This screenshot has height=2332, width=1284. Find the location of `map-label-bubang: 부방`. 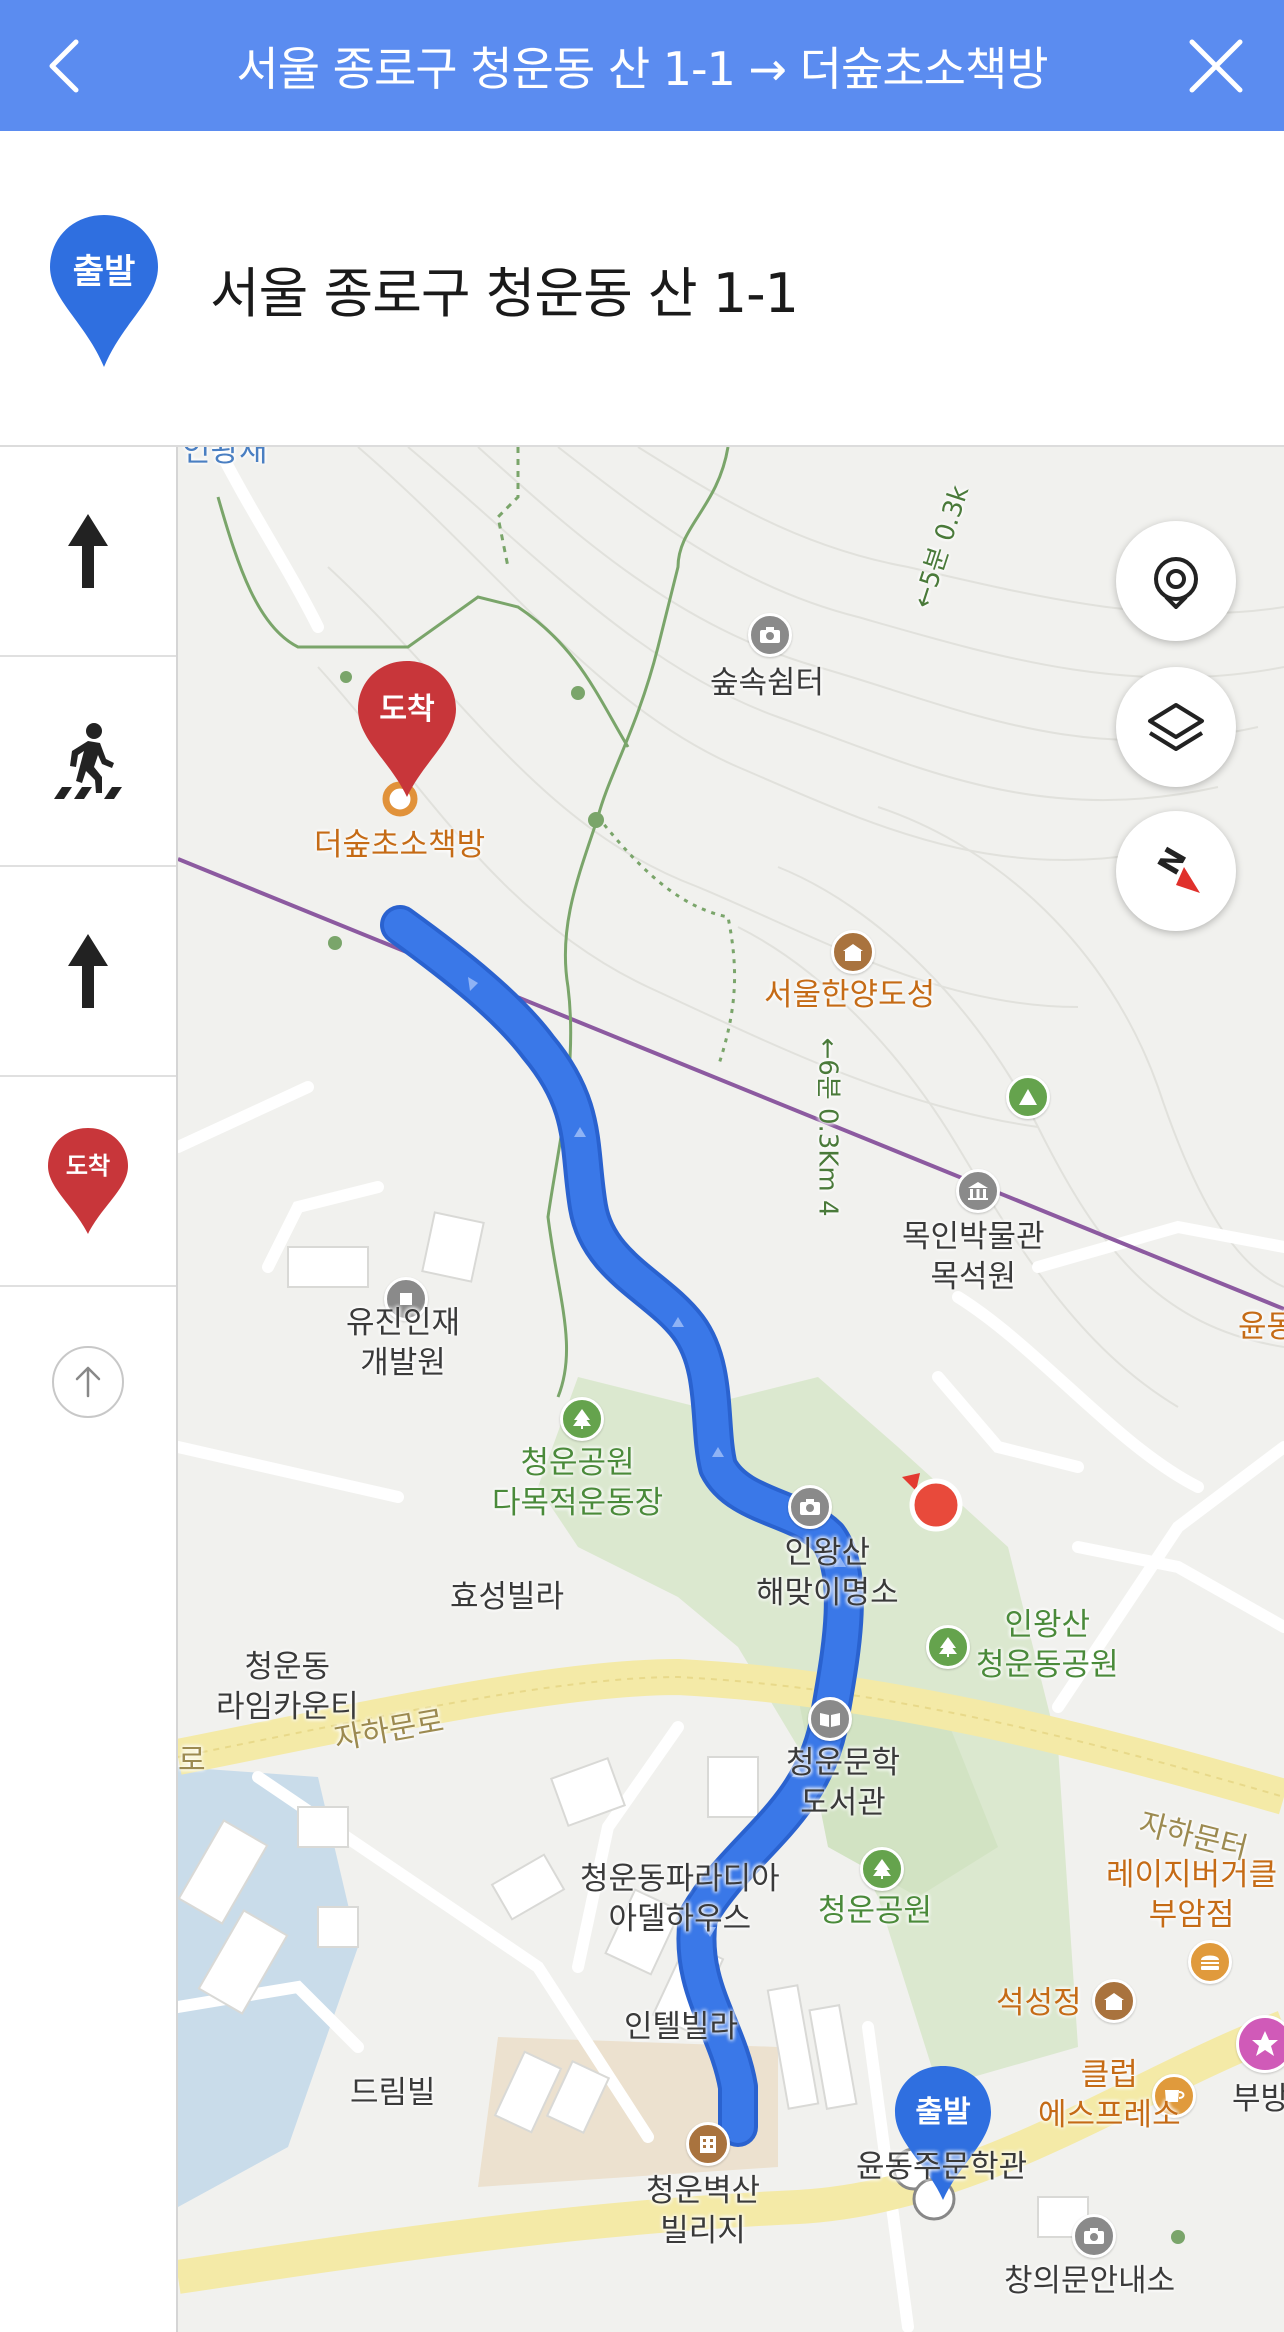

map-label-bubang: 부방 is located at coordinates (1258, 2099).